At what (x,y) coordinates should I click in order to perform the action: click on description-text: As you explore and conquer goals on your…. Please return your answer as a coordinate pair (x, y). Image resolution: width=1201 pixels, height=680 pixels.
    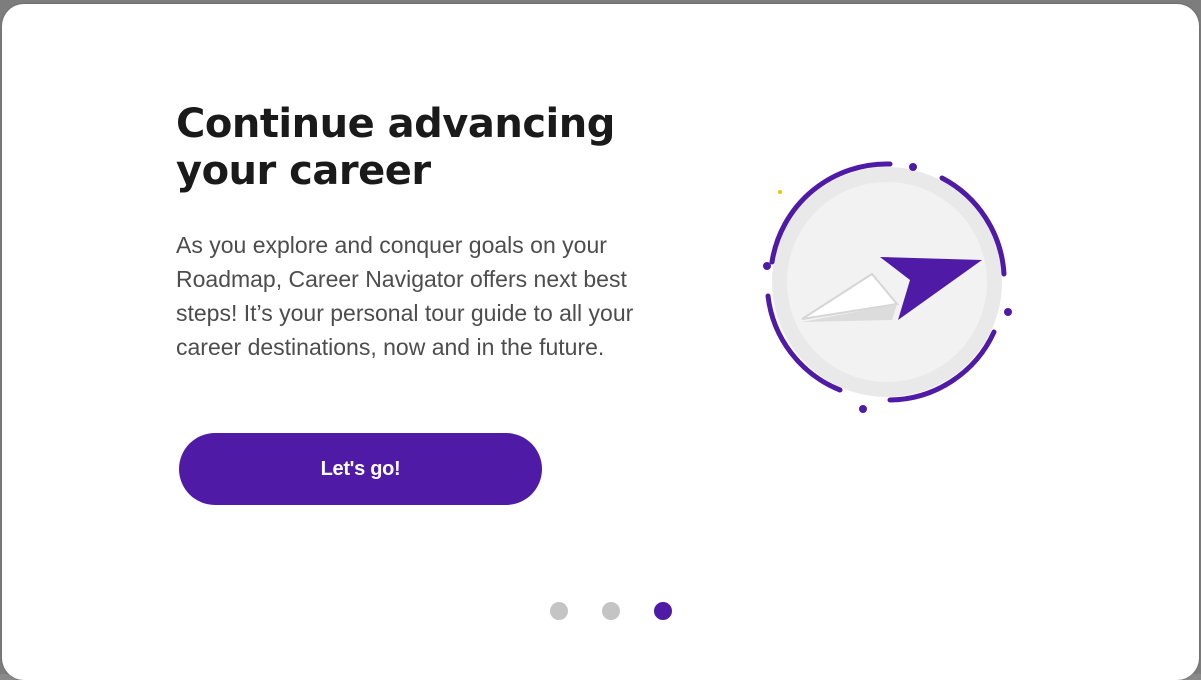
    Looking at the image, I should click on (405, 296).